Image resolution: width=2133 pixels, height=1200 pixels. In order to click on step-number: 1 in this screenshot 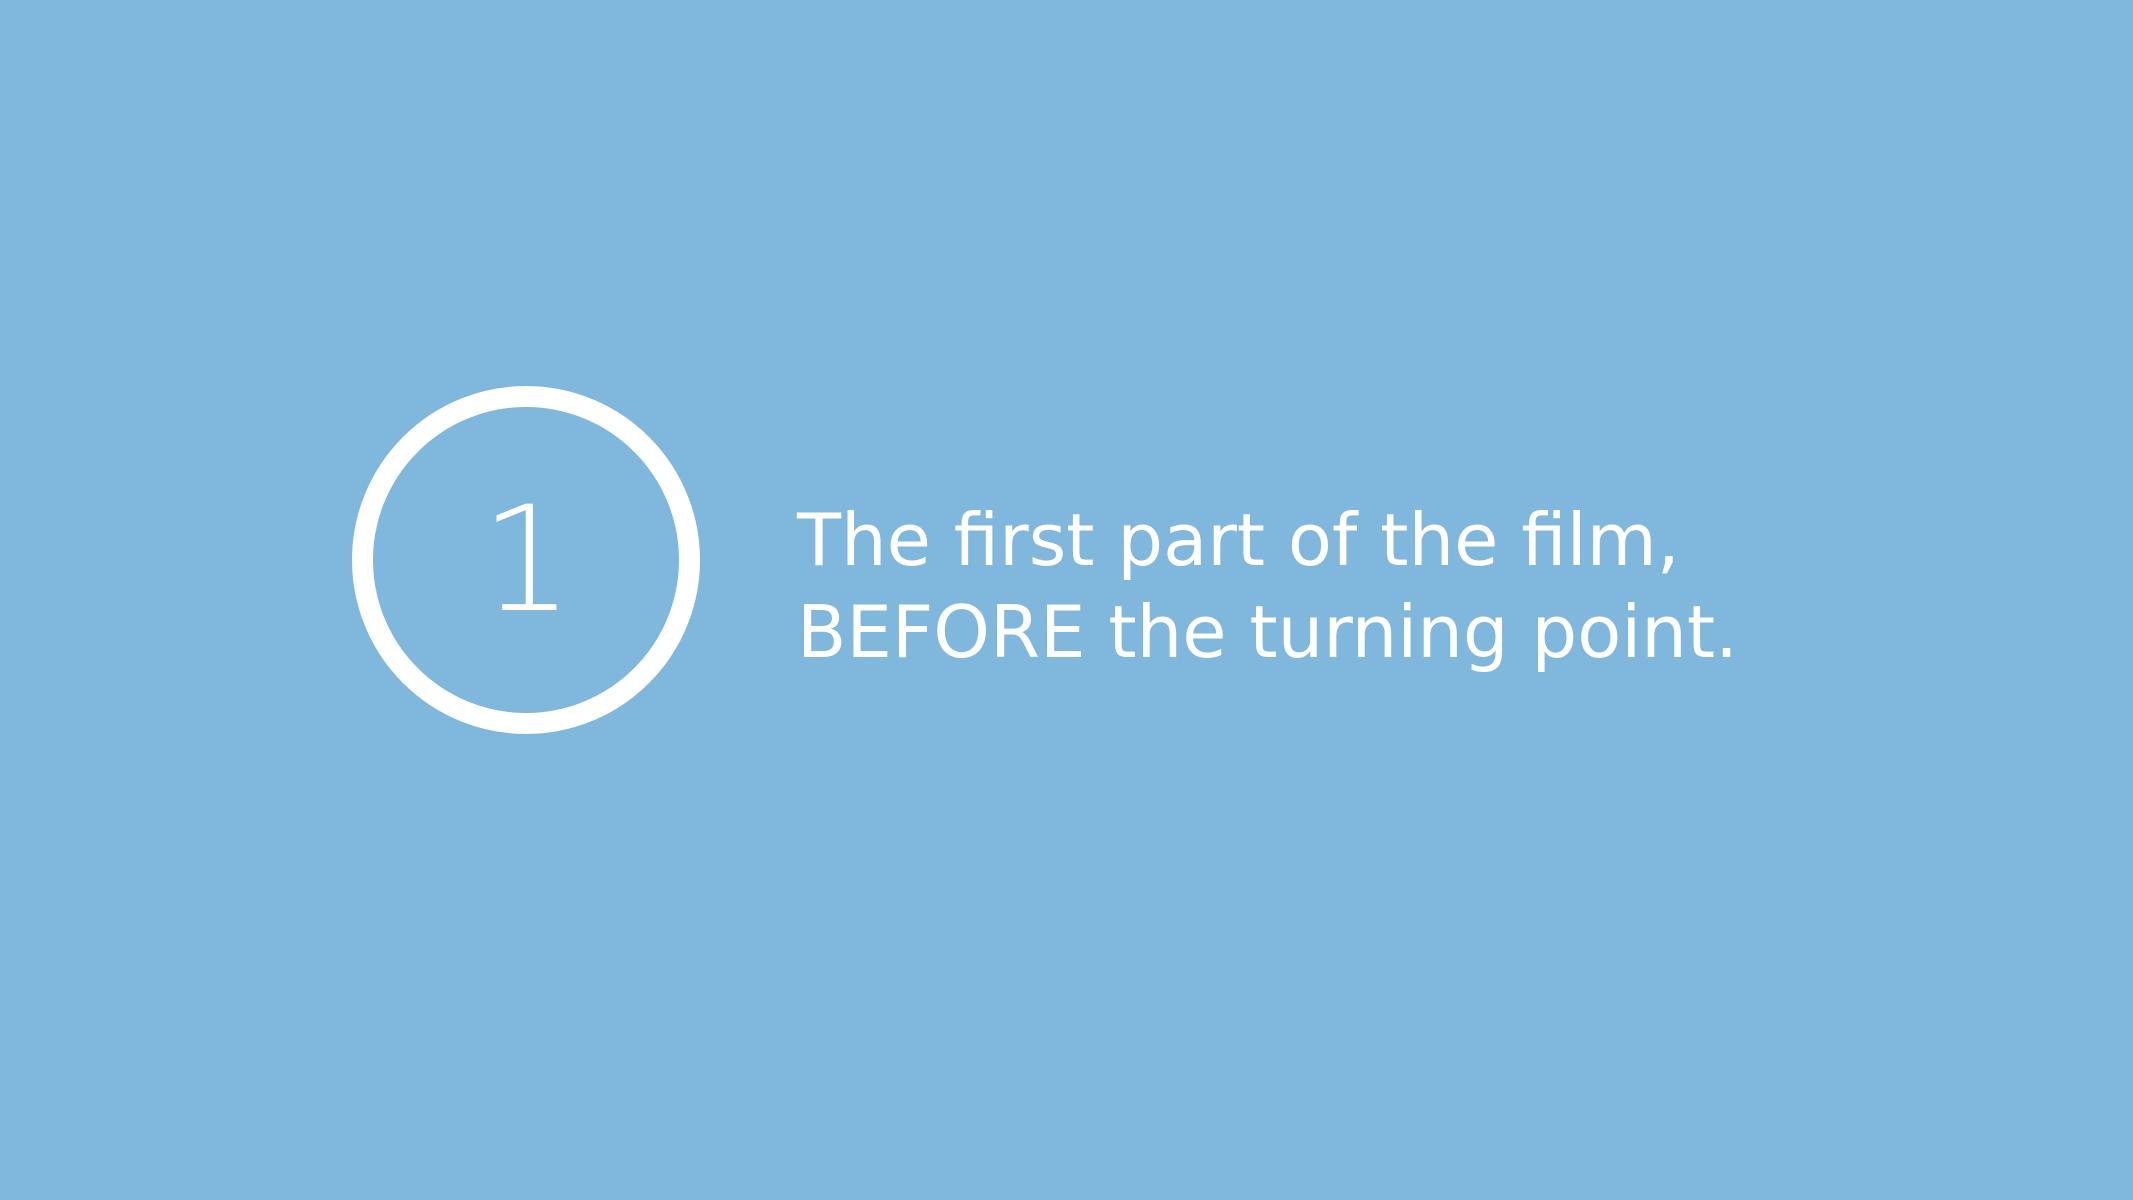, I will do `click(527, 560)`.